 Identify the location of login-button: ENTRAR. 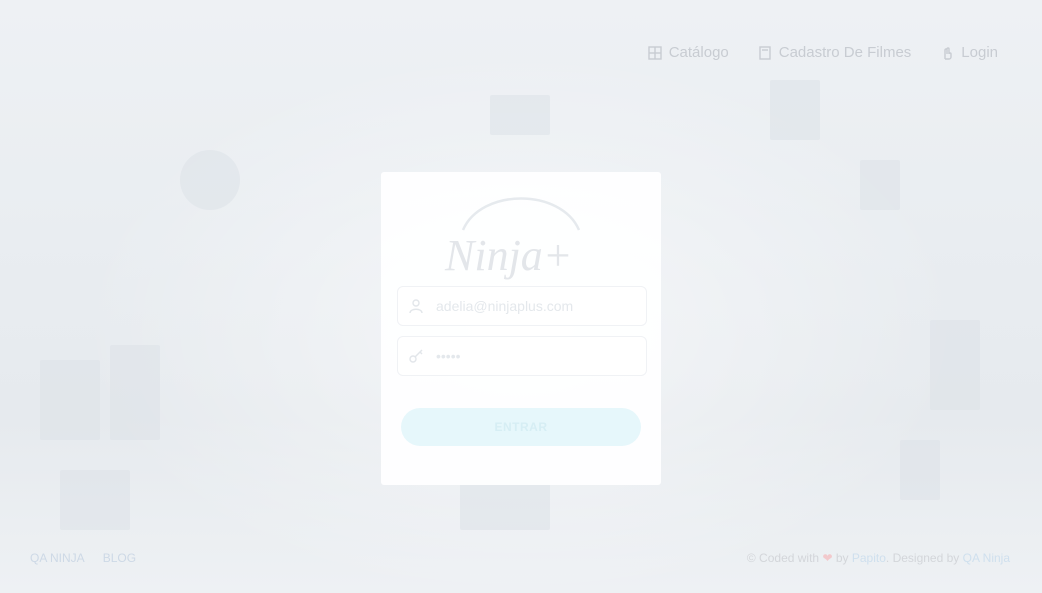
(521, 427).